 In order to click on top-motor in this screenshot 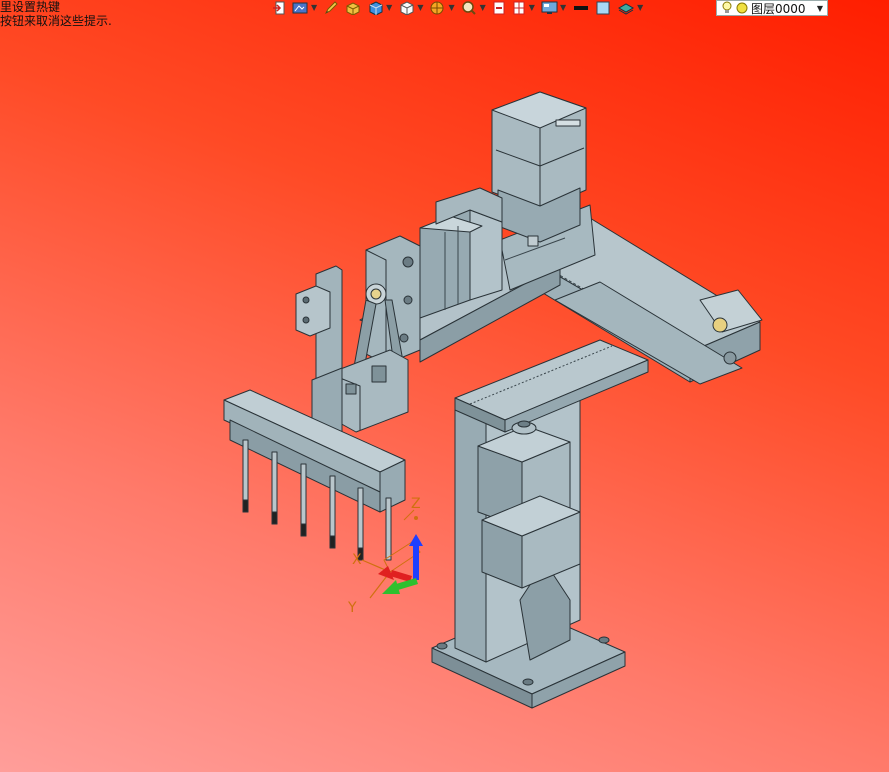, I will do `click(539, 169)`.